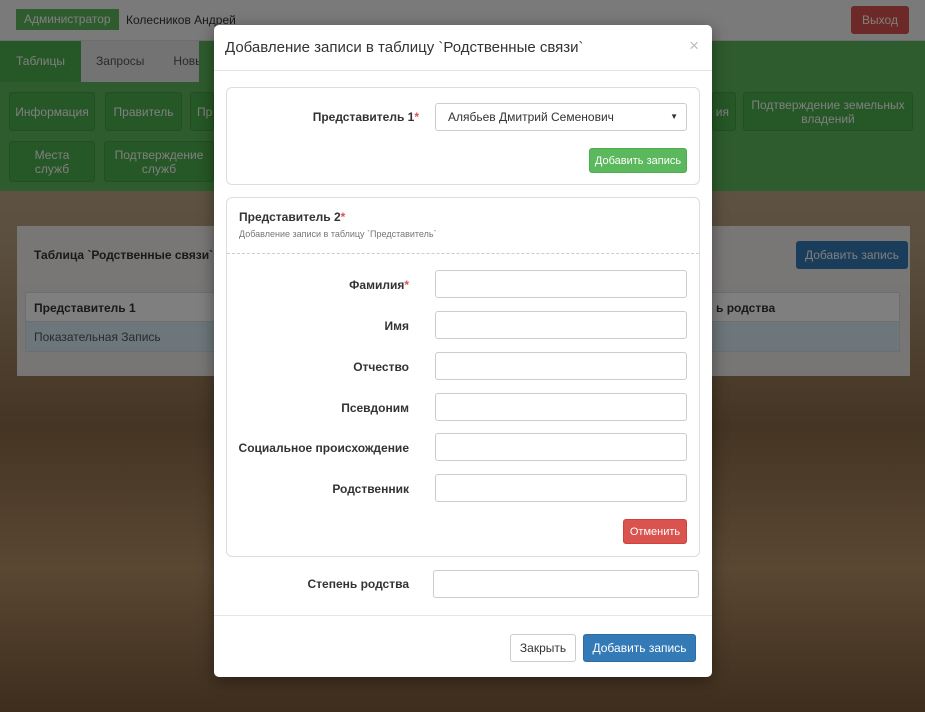  I want to click on surname-input, so click(561, 284).